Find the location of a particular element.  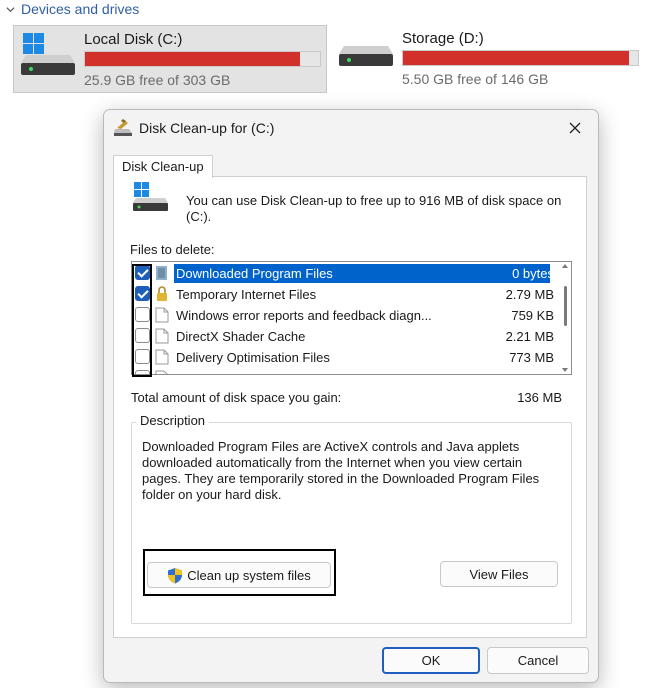

files-to-delete-label: Files to delete: is located at coordinates (172, 249).